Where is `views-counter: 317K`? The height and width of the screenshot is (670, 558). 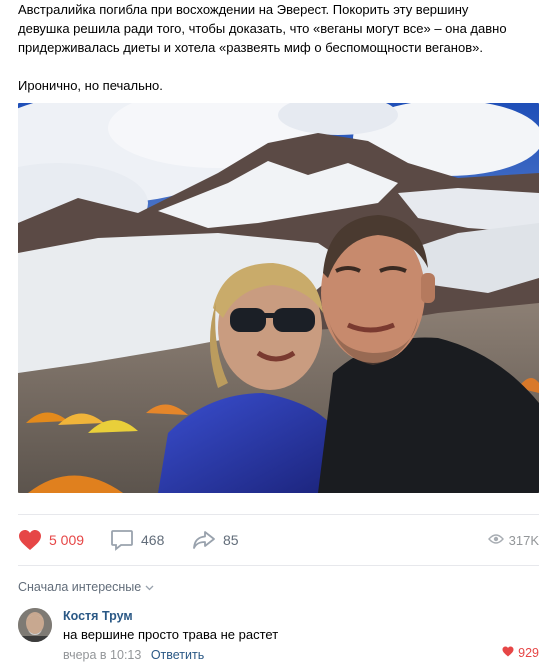
views-counter: 317K is located at coordinates (513, 540).